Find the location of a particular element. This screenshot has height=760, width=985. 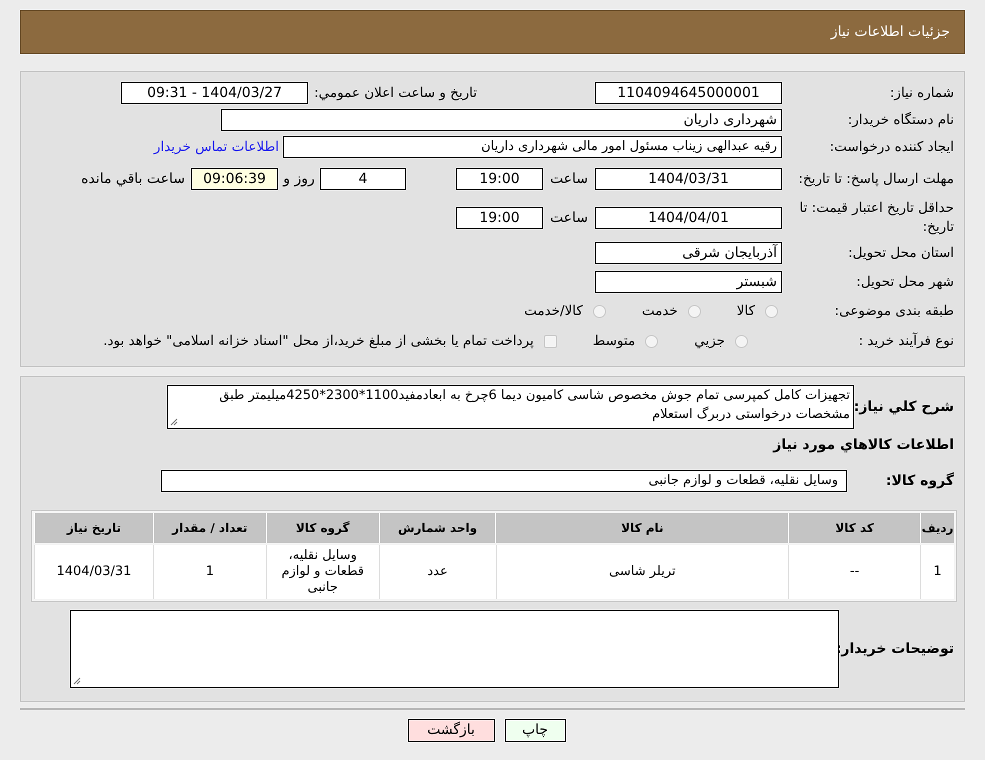

announce-date-field: 1404/03/27 - 09:31 is located at coordinates (214, 93).